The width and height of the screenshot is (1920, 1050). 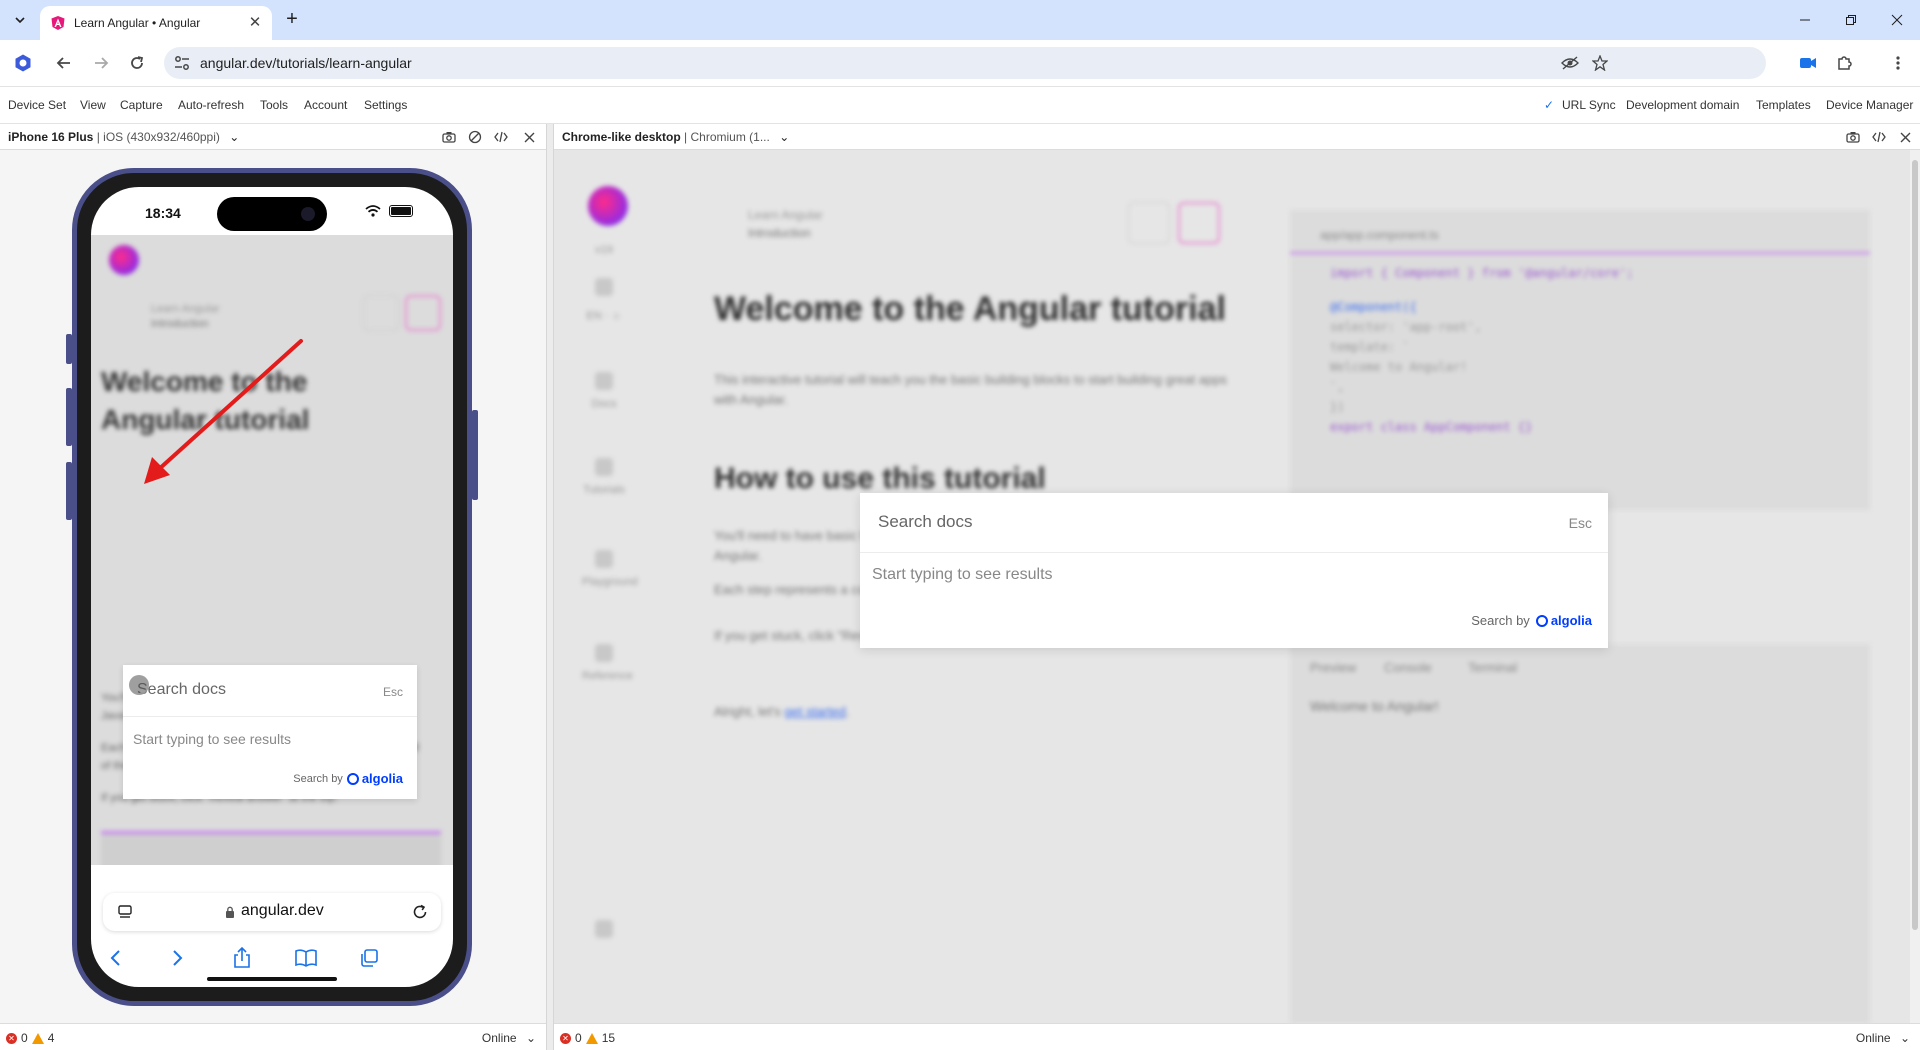 What do you see at coordinates (1897, 20) in the screenshot?
I see `close-window-icon` at bounding box center [1897, 20].